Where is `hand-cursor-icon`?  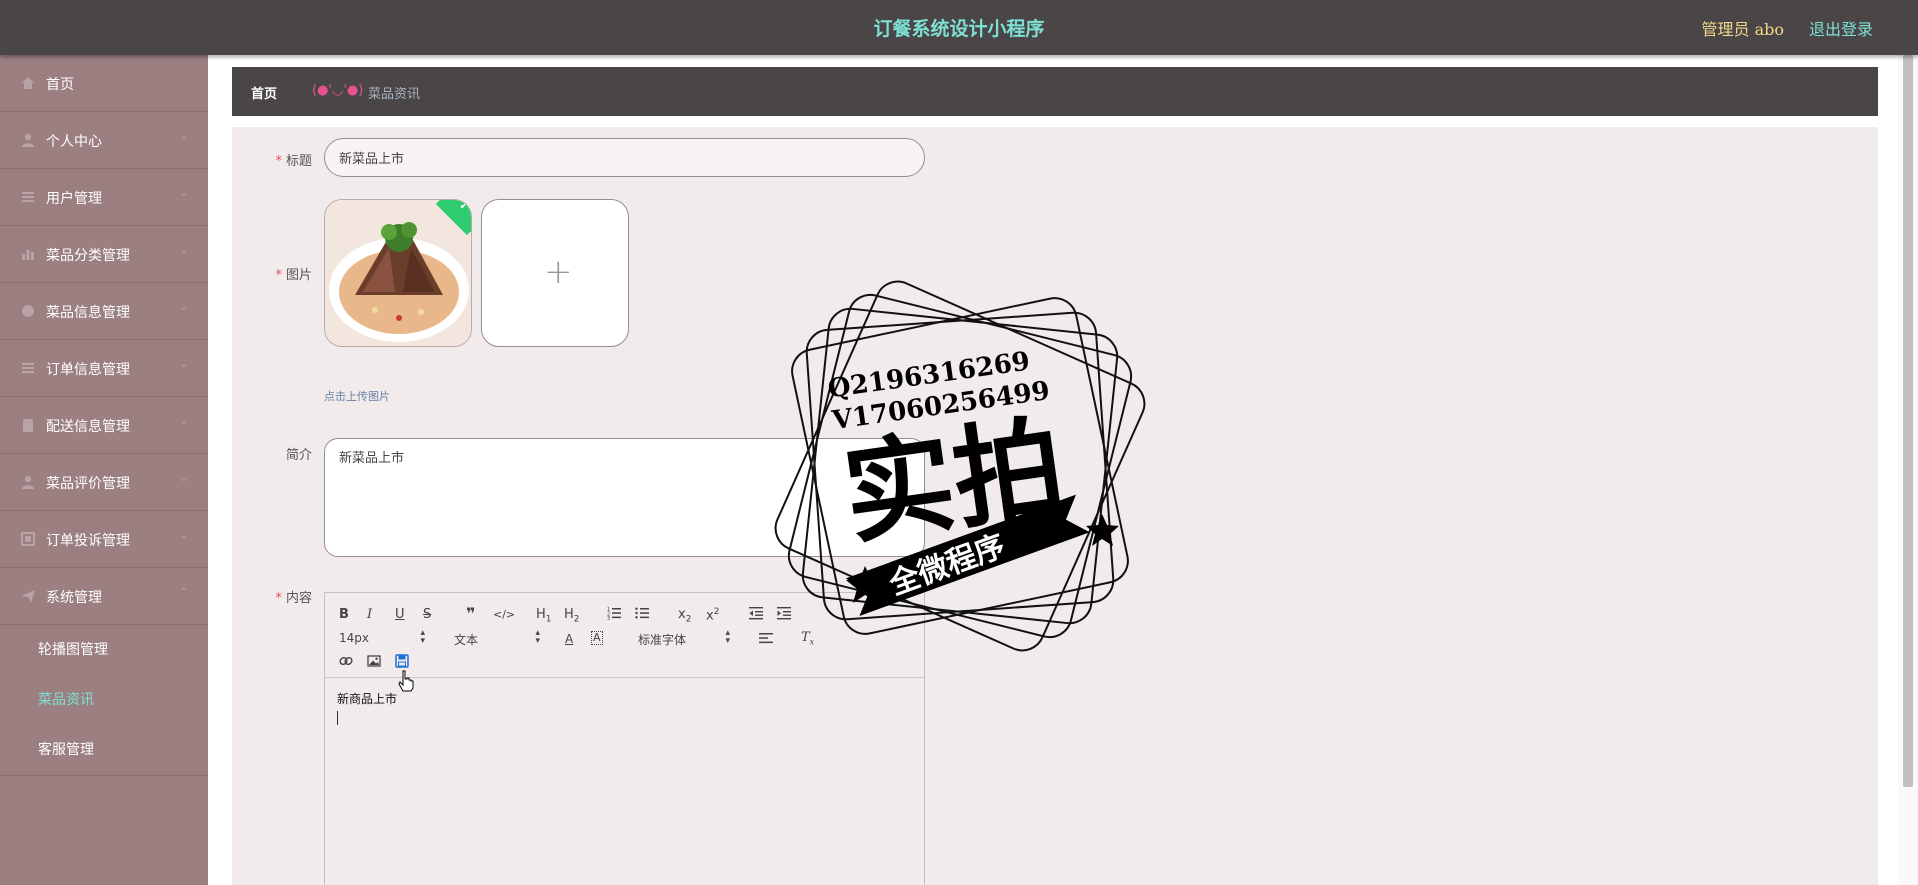 hand-cursor-icon is located at coordinates (406, 681).